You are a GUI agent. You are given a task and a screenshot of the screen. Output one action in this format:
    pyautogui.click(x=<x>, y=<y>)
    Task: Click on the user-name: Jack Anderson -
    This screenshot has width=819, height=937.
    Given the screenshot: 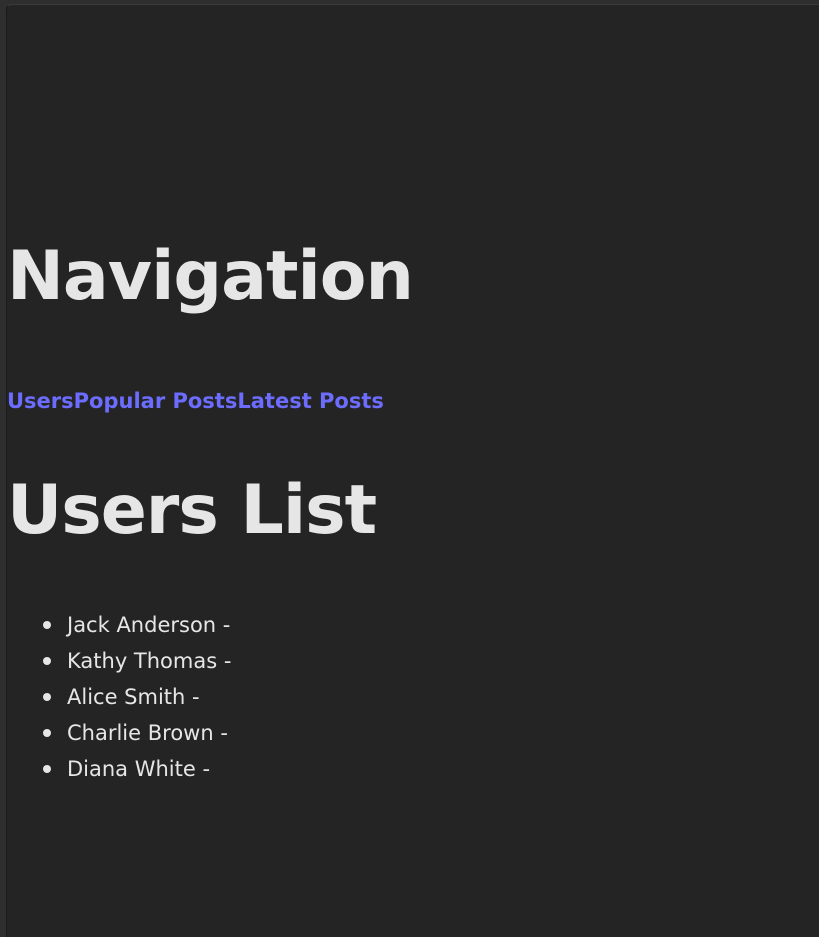 What is the action you would take?
    pyautogui.click(x=149, y=625)
    